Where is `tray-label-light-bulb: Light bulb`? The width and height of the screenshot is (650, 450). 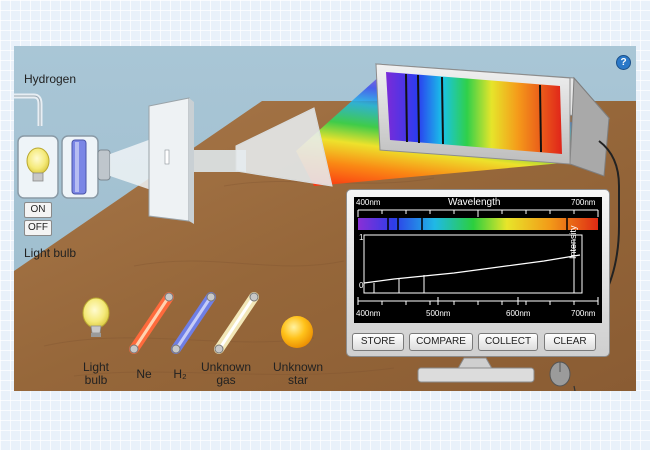
tray-label-light-bulb: Light bulb is located at coordinates (96, 373).